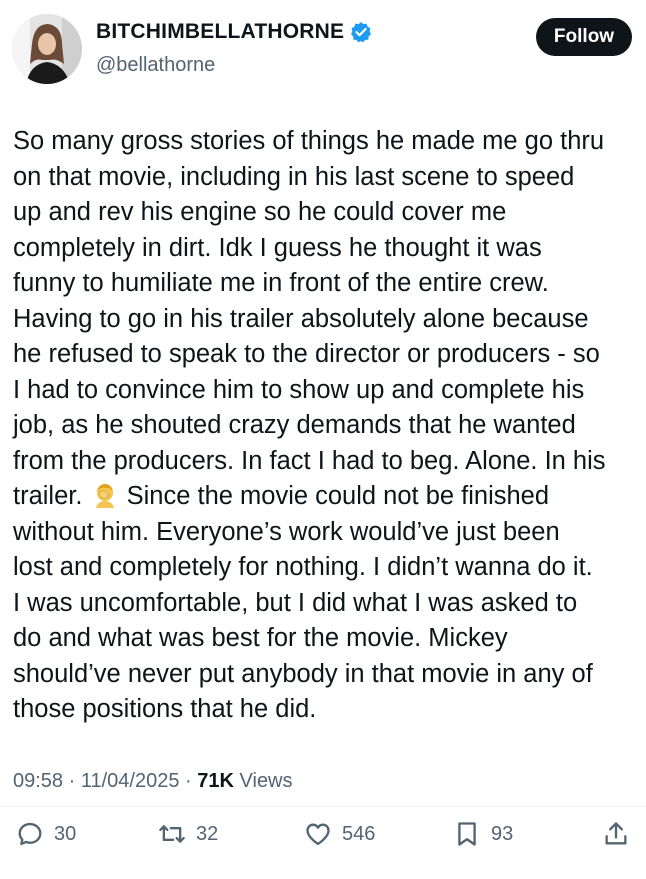 The width and height of the screenshot is (646, 879). Describe the element at coordinates (188, 834) in the screenshot. I see `repost-button: 32` at that location.